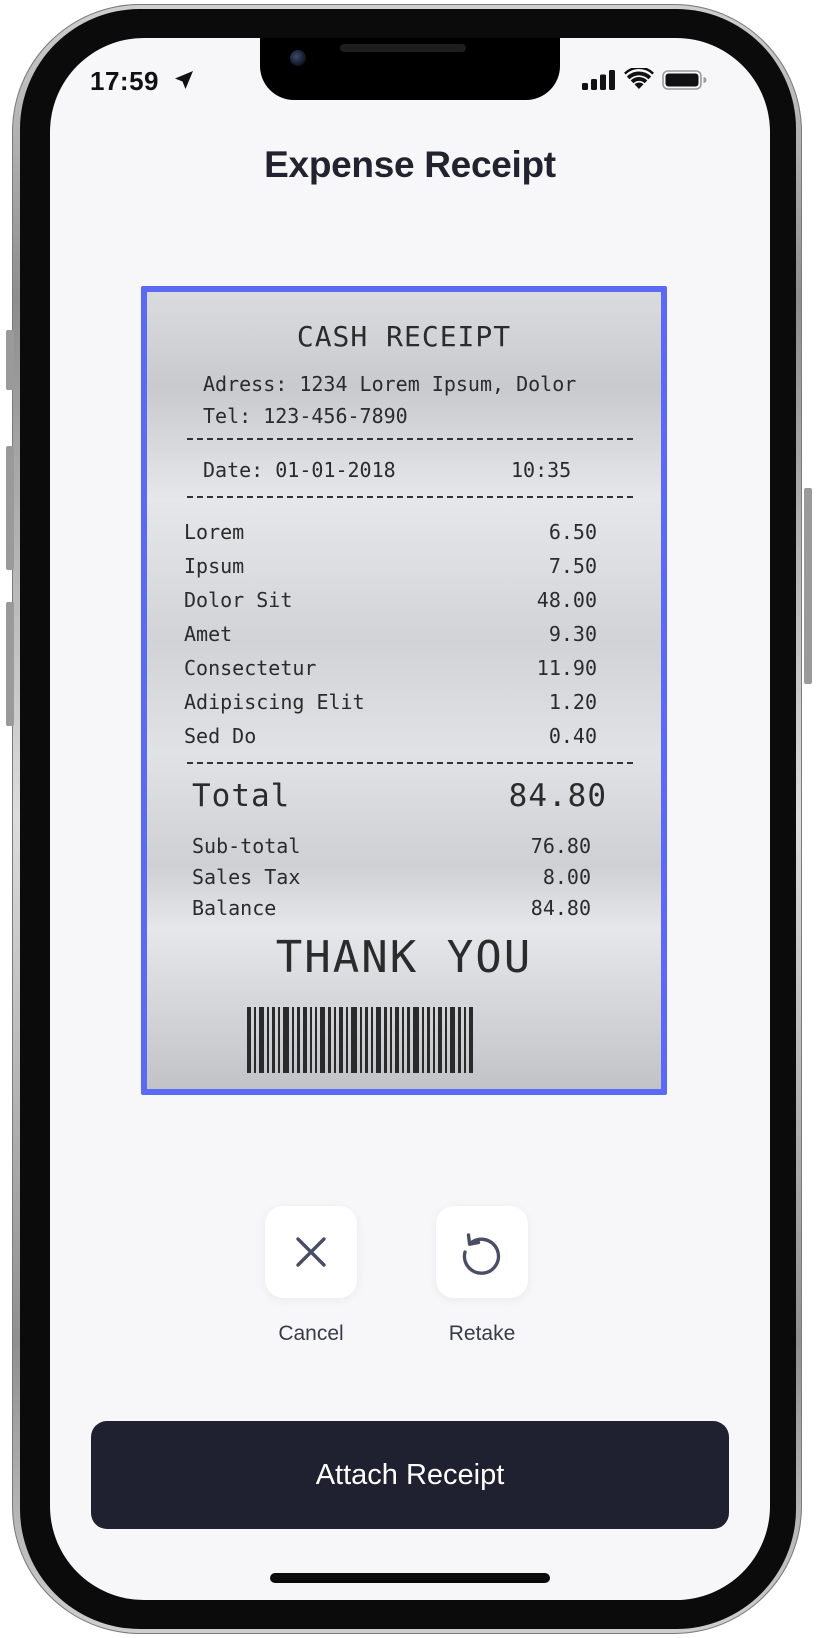  I want to click on receipt-item-name: Ipsum, so click(214, 566).